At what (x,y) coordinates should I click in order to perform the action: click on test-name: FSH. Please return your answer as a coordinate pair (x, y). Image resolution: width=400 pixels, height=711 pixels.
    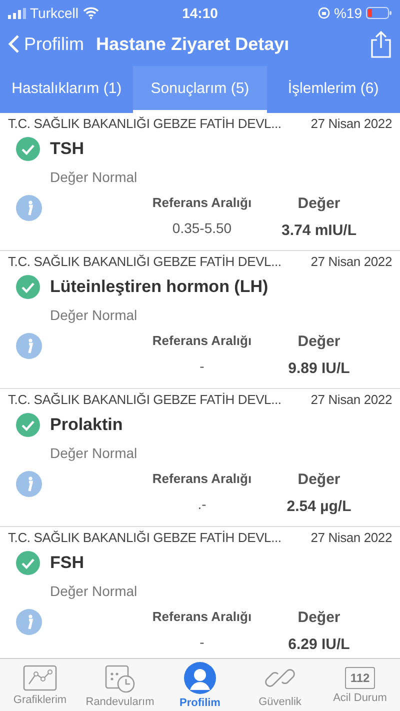
    Looking at the image, I should click on (67, 563).